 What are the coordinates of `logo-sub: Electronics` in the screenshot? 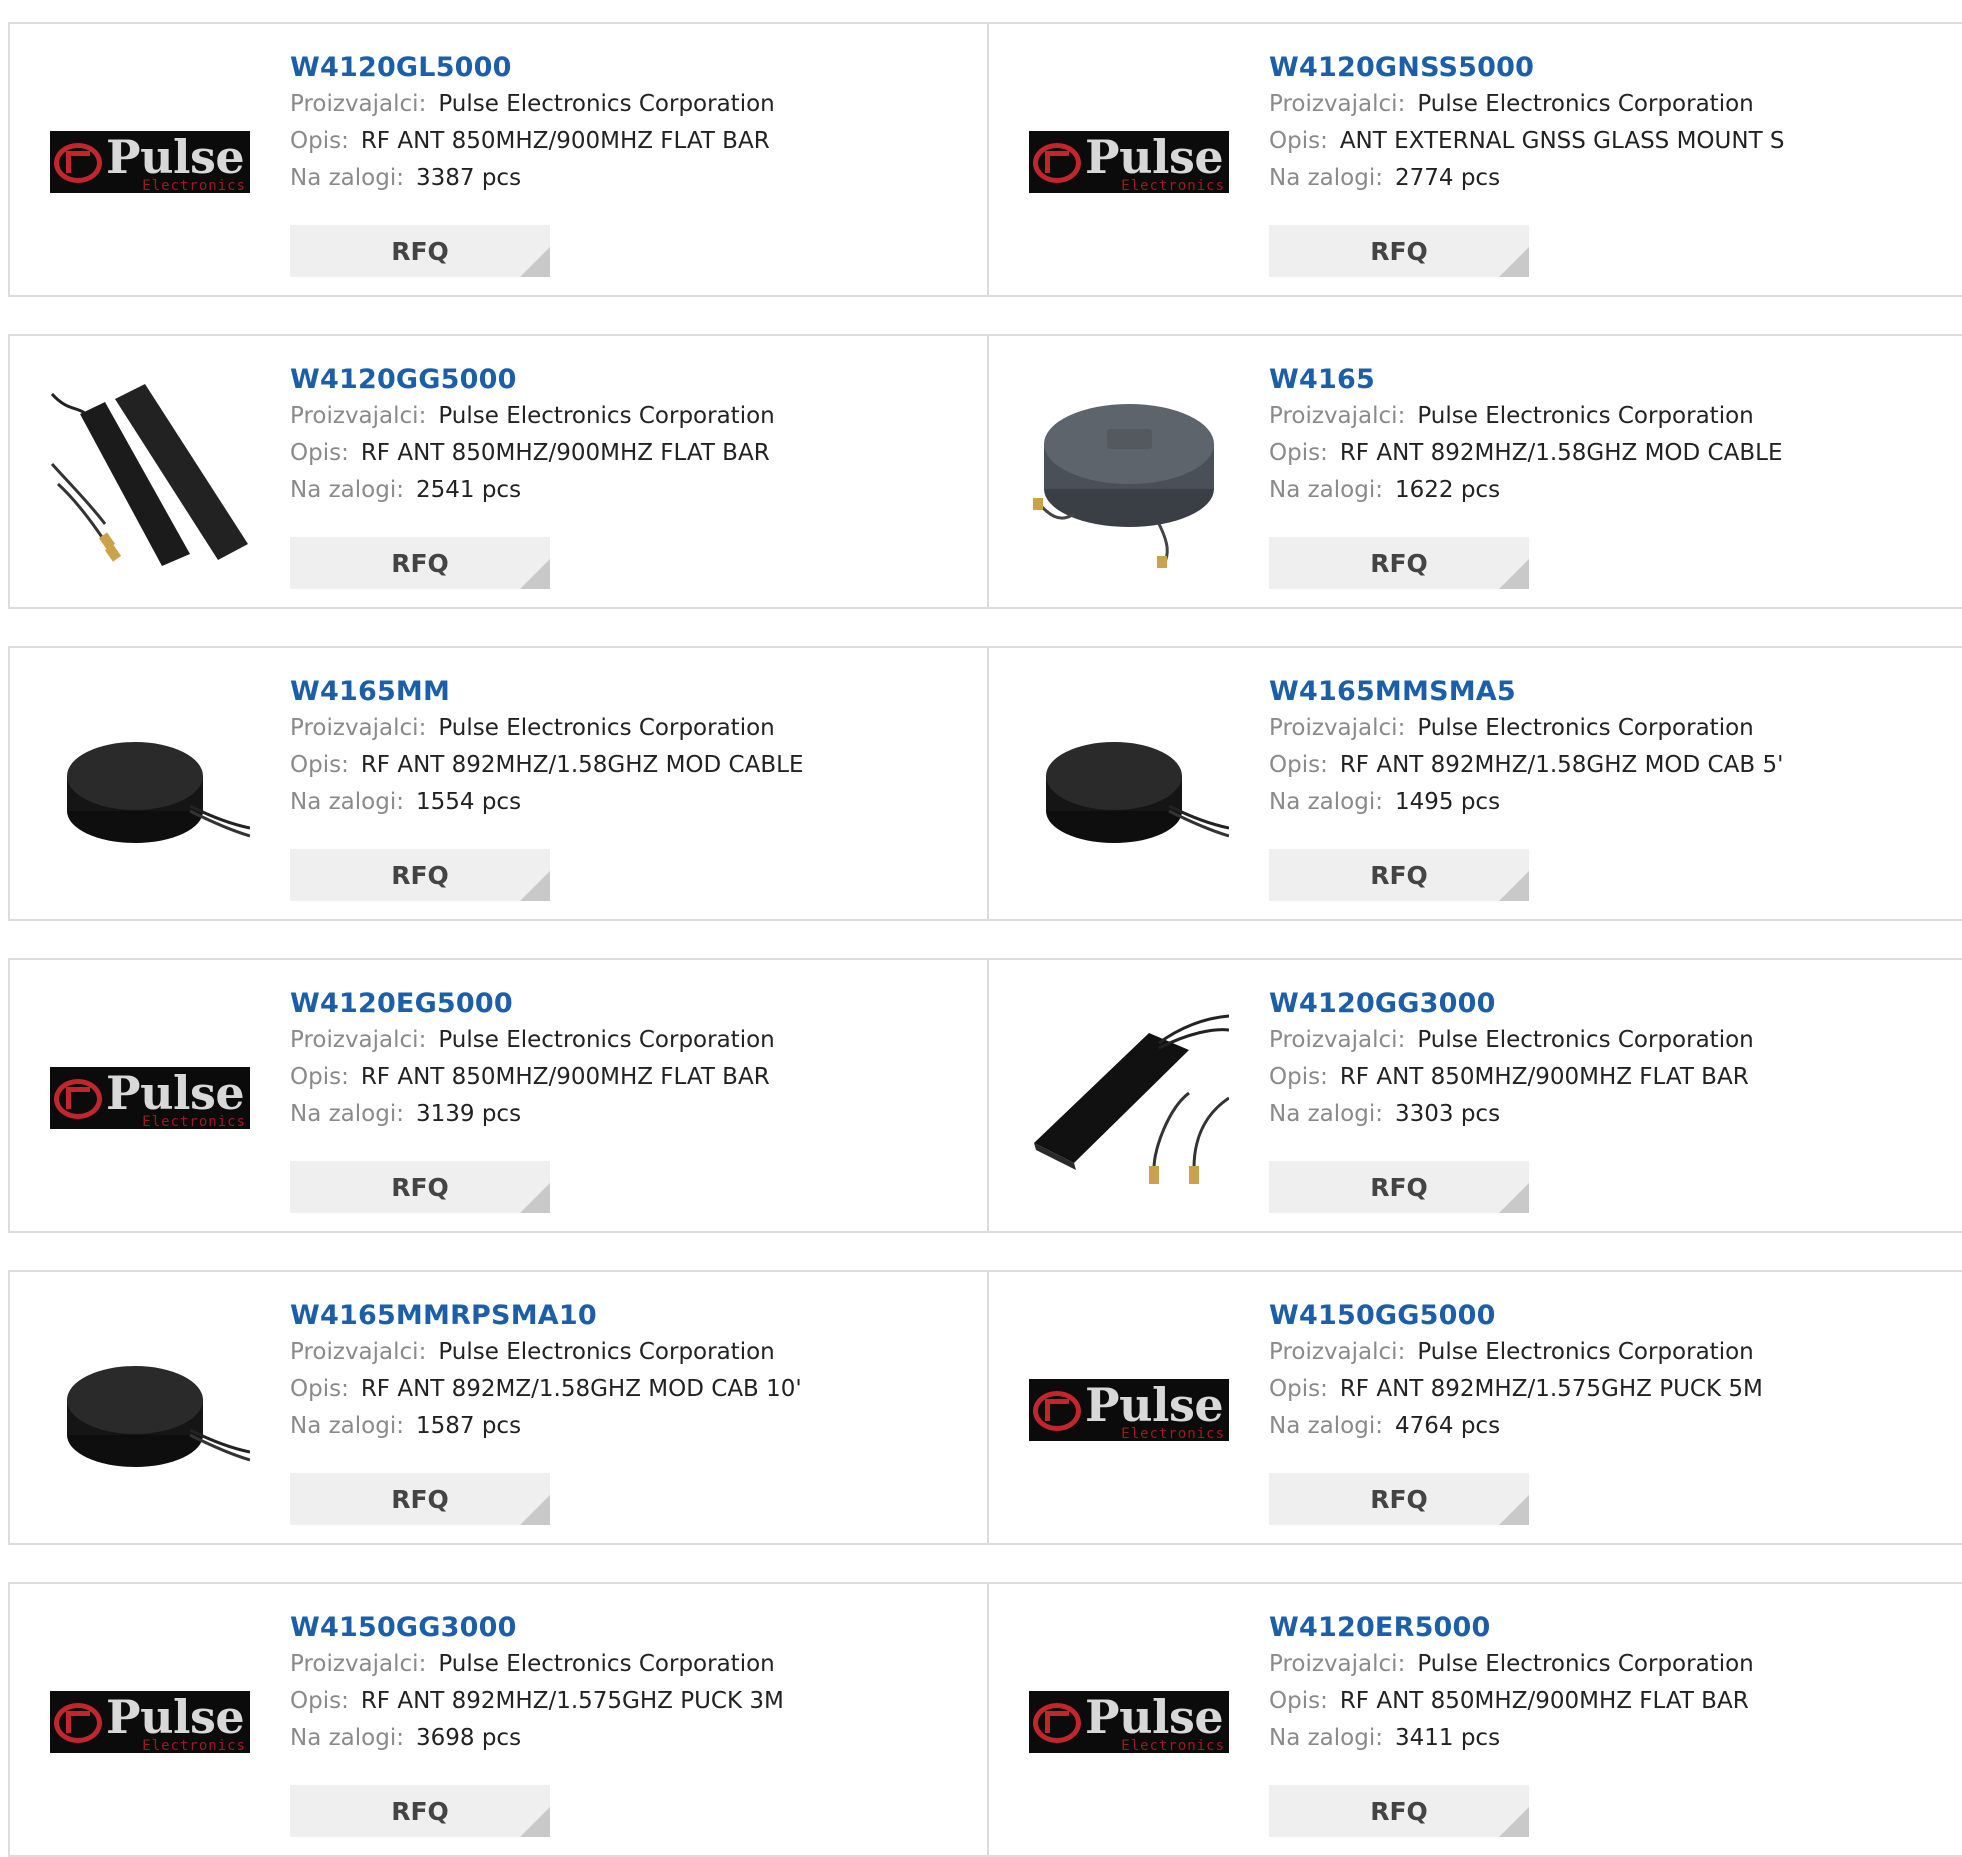 It's located at (194, 1121).